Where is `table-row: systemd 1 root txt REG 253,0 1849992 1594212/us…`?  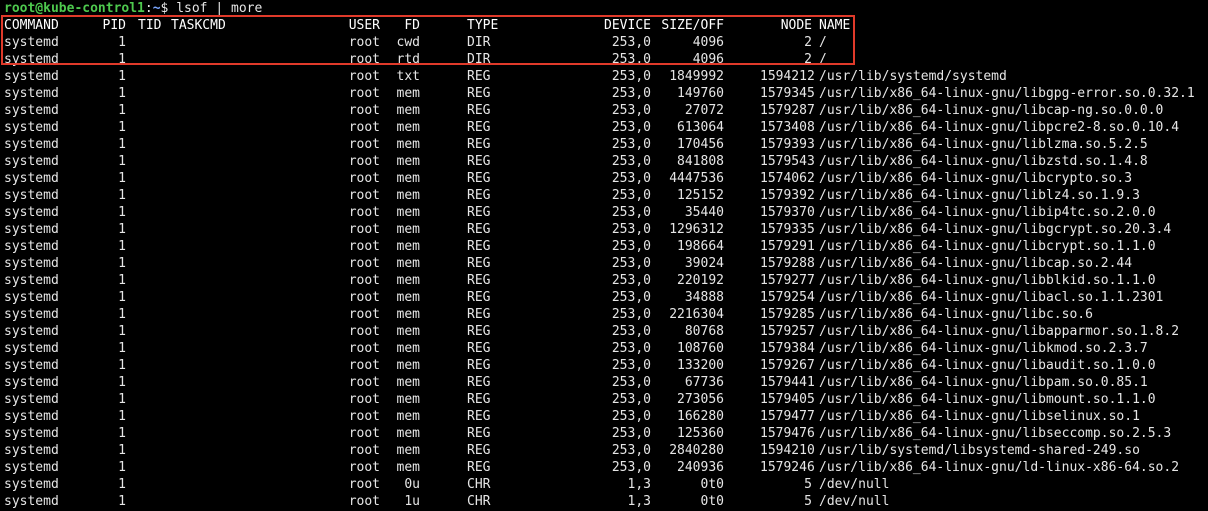 table-row: systemd 1 root txt REG 253,0 1849992 1594212/us… is located at coordinates (604, 76).